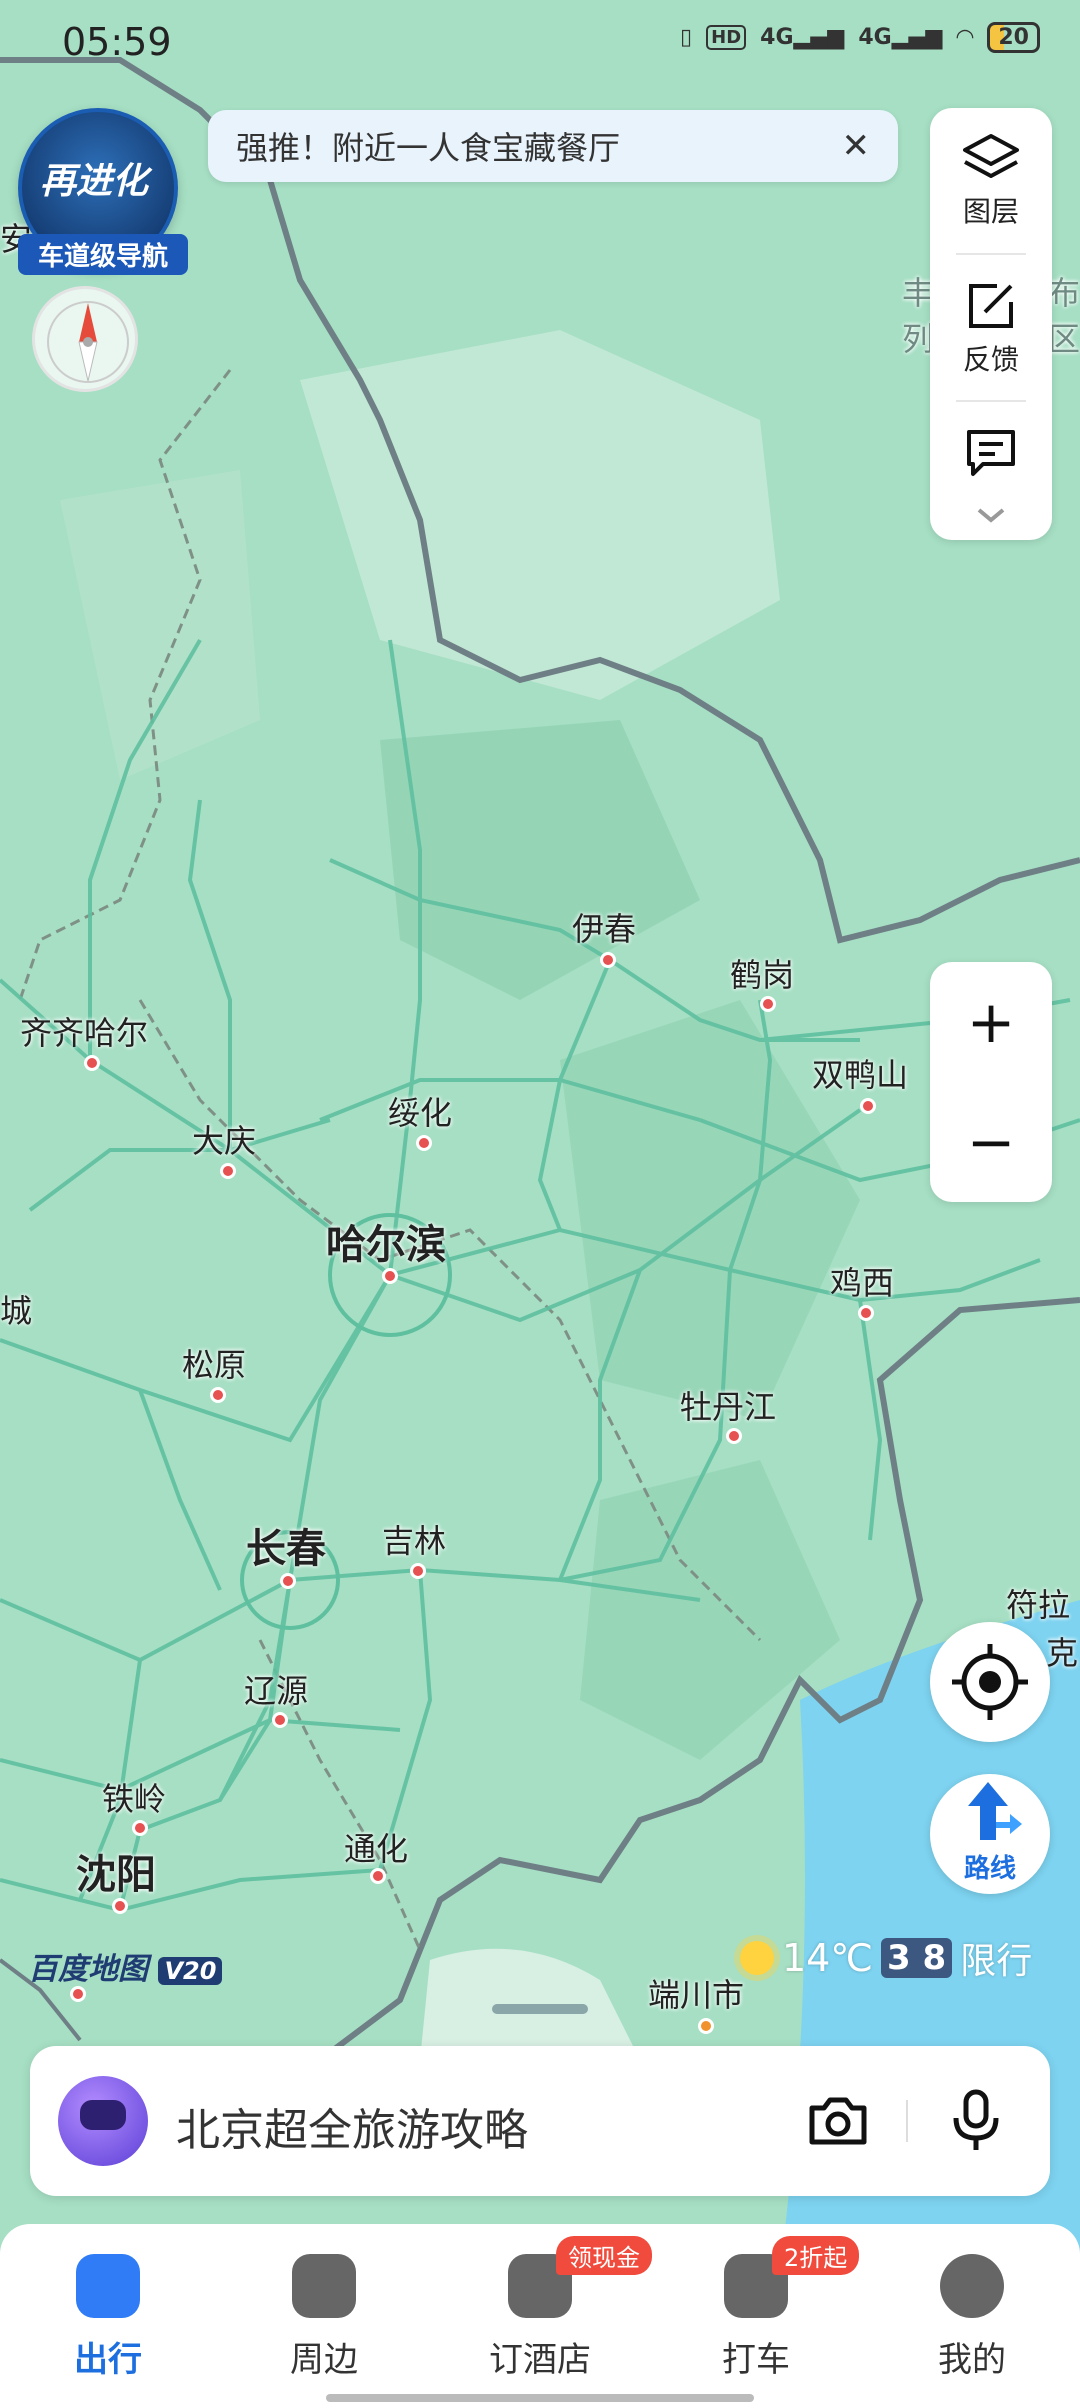  What do you see at coordinates (540, 2398) in the screenshot?
I see `home-indicator` at bounding box center [540, 2398].